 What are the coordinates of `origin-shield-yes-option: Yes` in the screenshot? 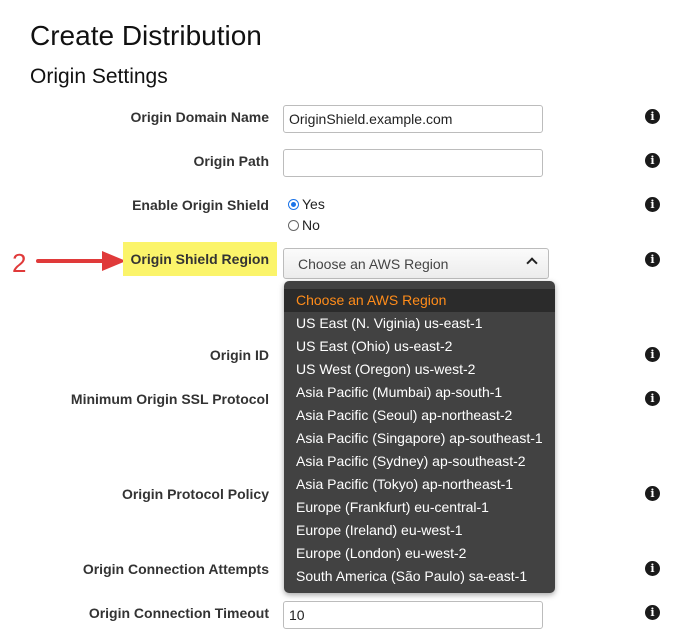 It's located at (306, 204).